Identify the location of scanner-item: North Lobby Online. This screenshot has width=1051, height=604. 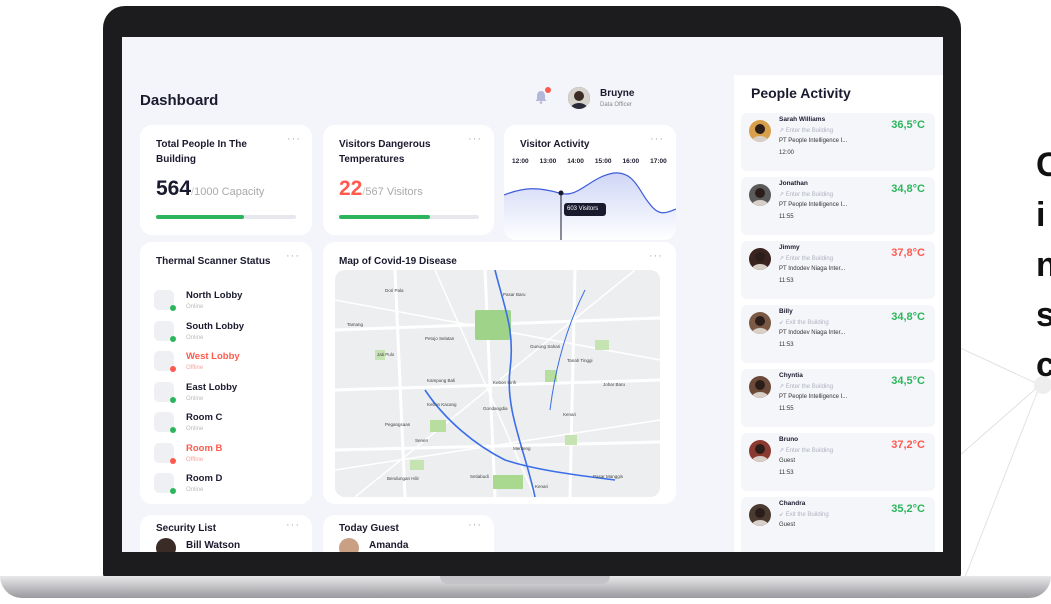
(224, 302).